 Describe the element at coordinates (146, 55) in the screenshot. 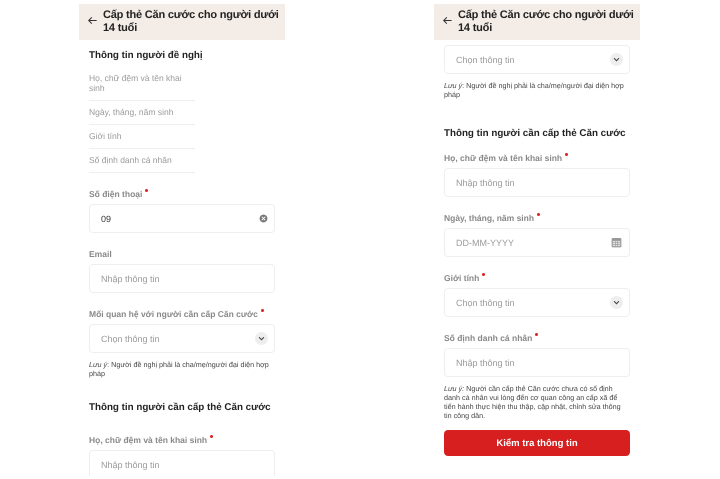

I see `section-heading: Thông tin người đề nghị` at that location.